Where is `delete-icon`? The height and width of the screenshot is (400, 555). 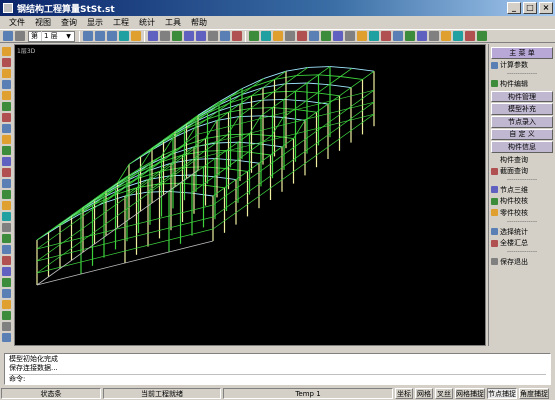
delete-icon is located at coordinates (446, 36).